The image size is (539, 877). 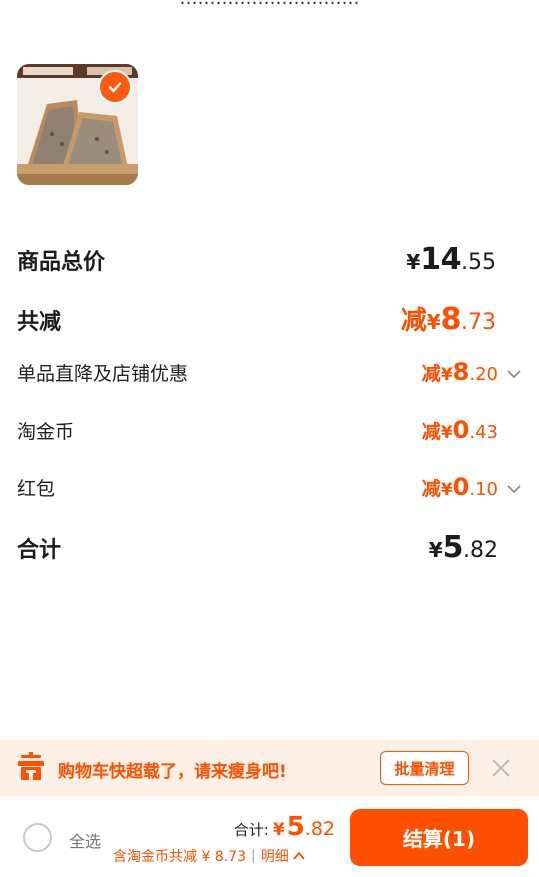 What do you see at coordinates (61, 262) in the screenshot?
I see `total-price-label: 商品总价` at bounding box center [61, 262].